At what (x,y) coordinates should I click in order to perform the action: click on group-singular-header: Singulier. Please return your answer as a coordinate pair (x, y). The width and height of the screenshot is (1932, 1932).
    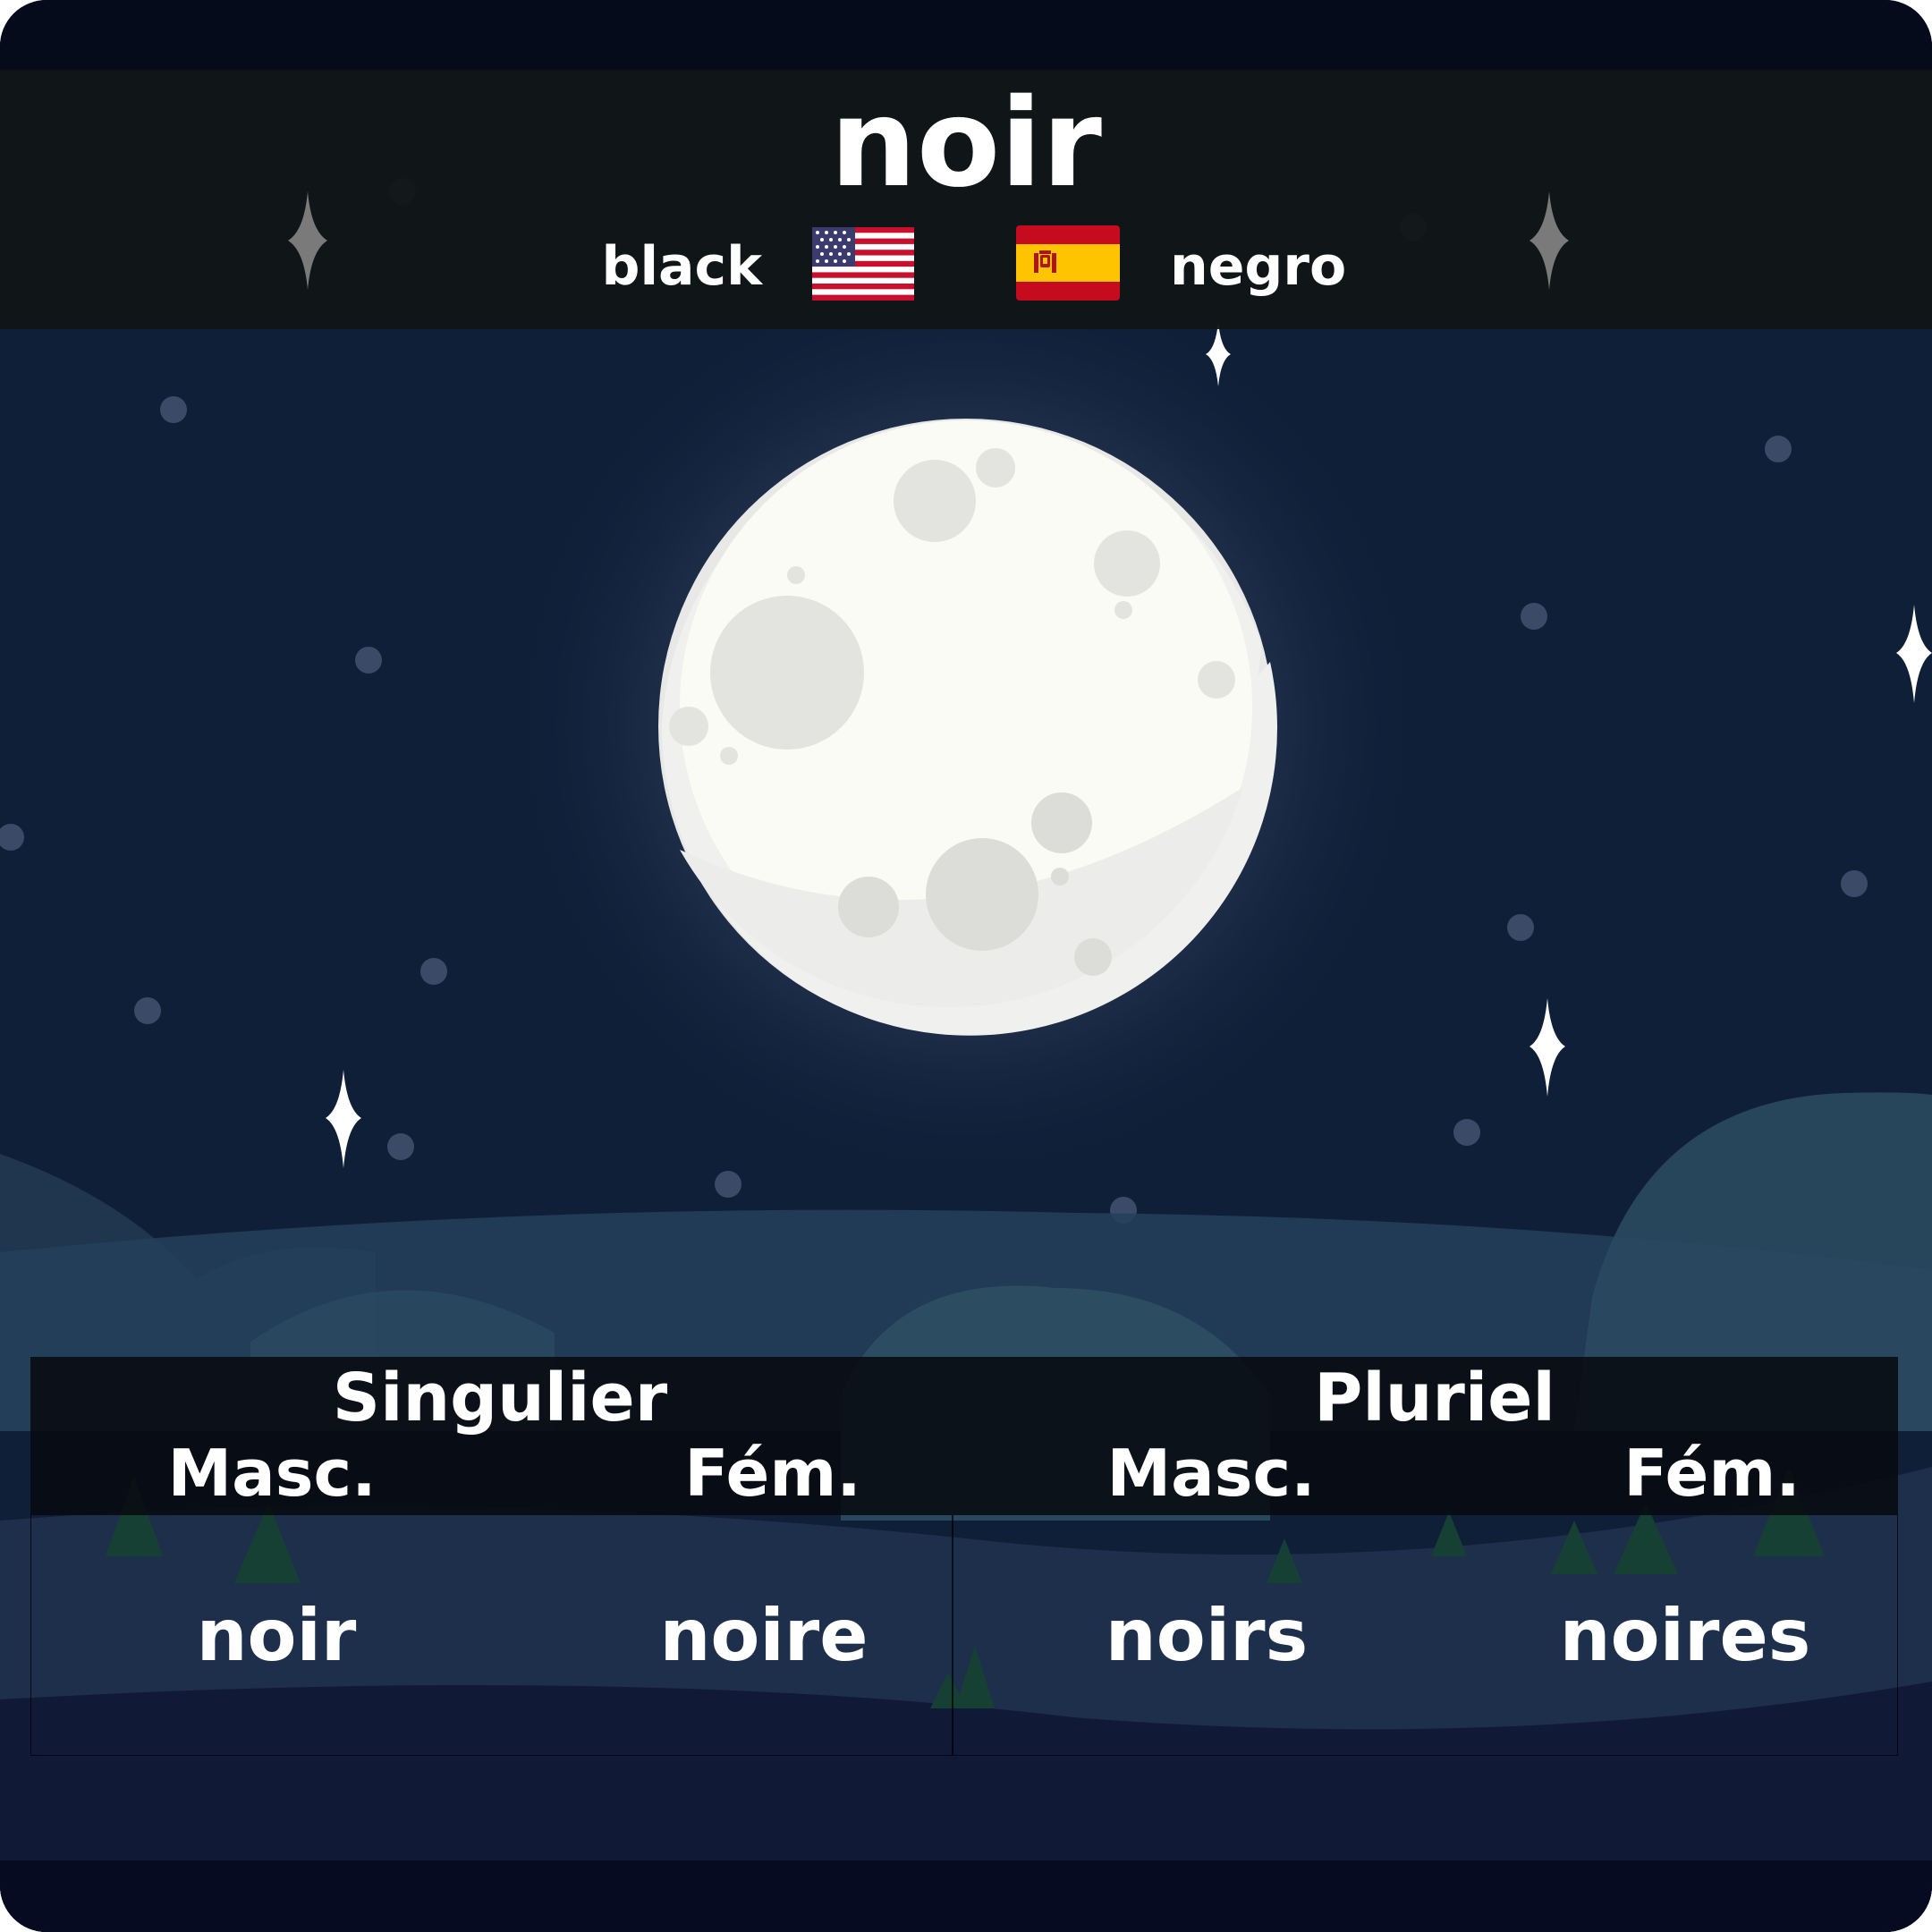
    Looking at the image, I should click on (500, 1398).